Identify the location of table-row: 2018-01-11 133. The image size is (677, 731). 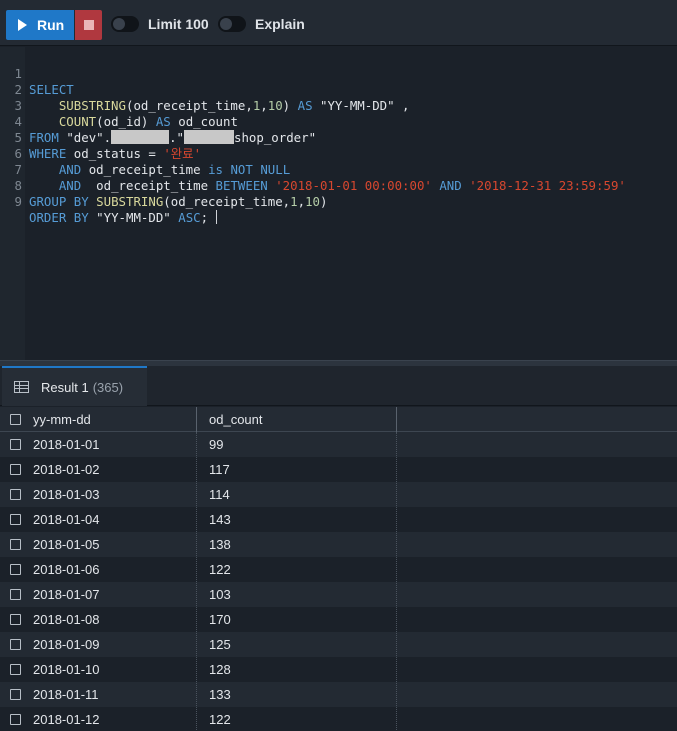
(338, 694).